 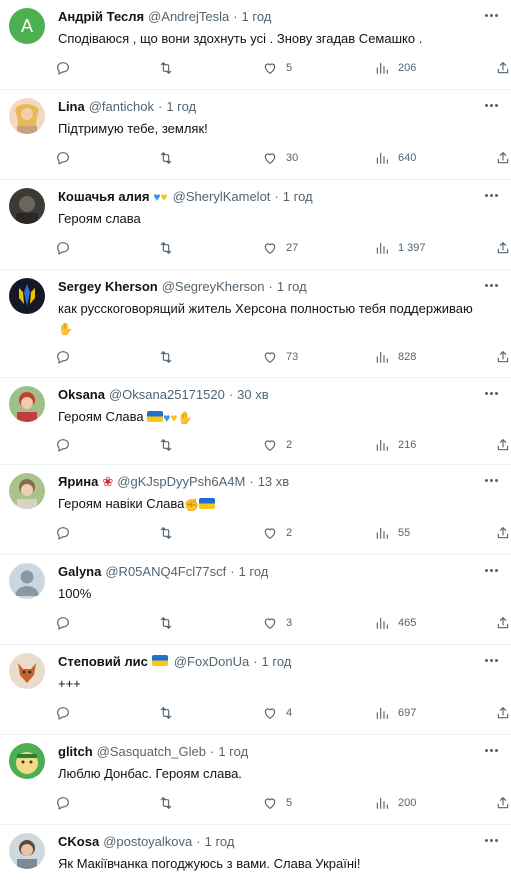 I want to click on author-name: Lina, so click(x=71, y=107).